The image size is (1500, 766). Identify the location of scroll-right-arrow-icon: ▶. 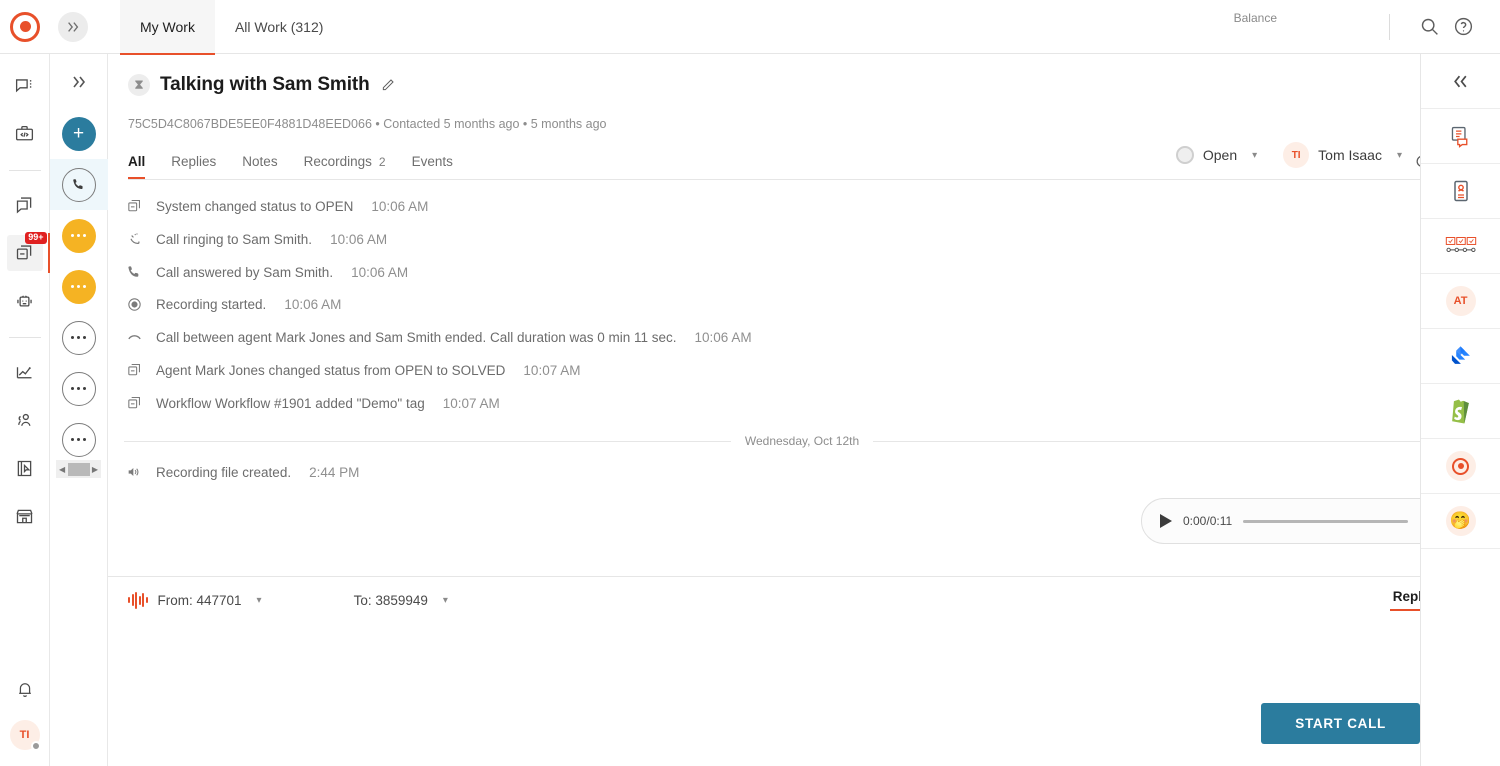
(95, 469).